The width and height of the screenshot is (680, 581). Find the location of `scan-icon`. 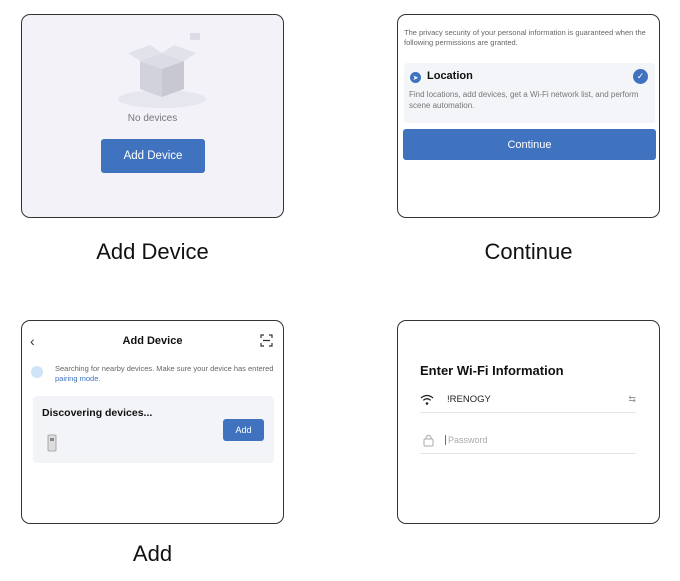

scan-icon is located at coordinates (266, 340).